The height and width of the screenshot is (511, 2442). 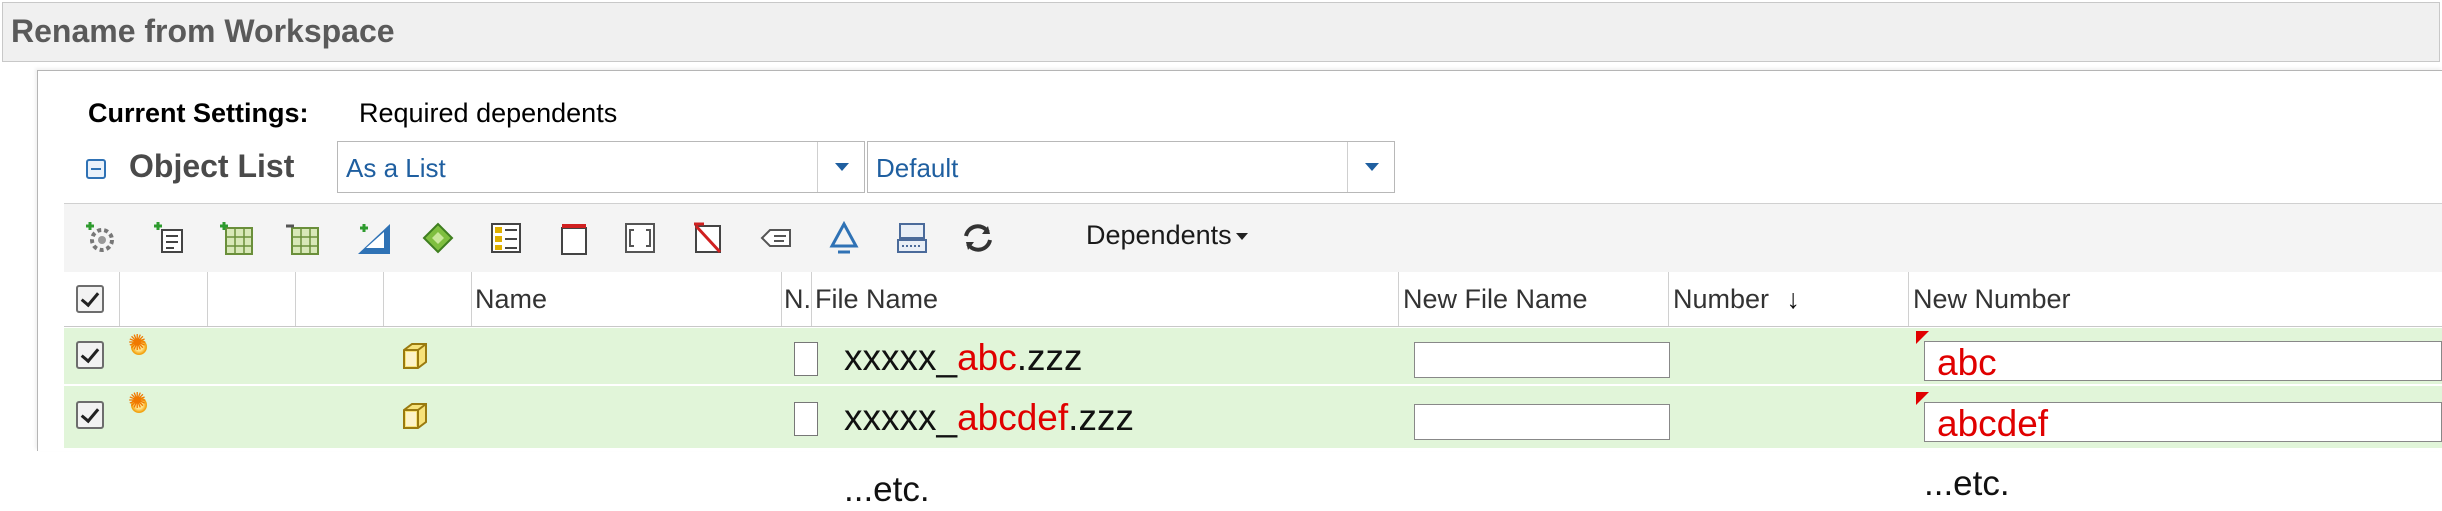 I want to click on collapse-icon, so click(x=96, y=169).